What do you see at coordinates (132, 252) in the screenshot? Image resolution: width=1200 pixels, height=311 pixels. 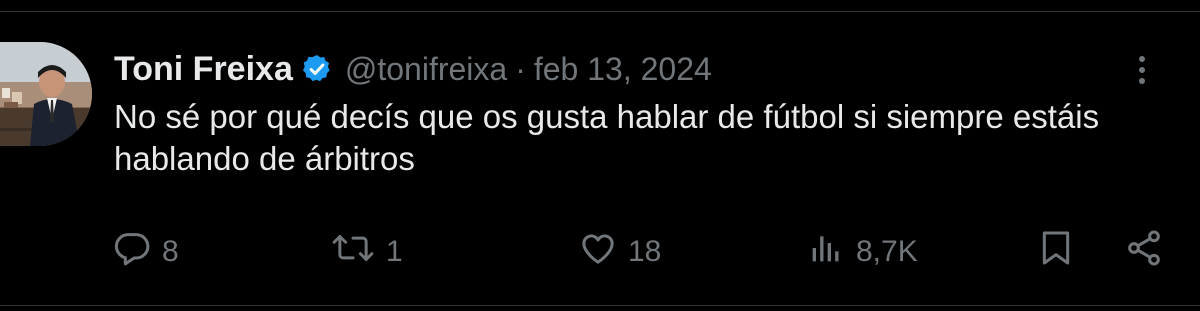 I see `reply-icon` at bounding box center [132, 252].